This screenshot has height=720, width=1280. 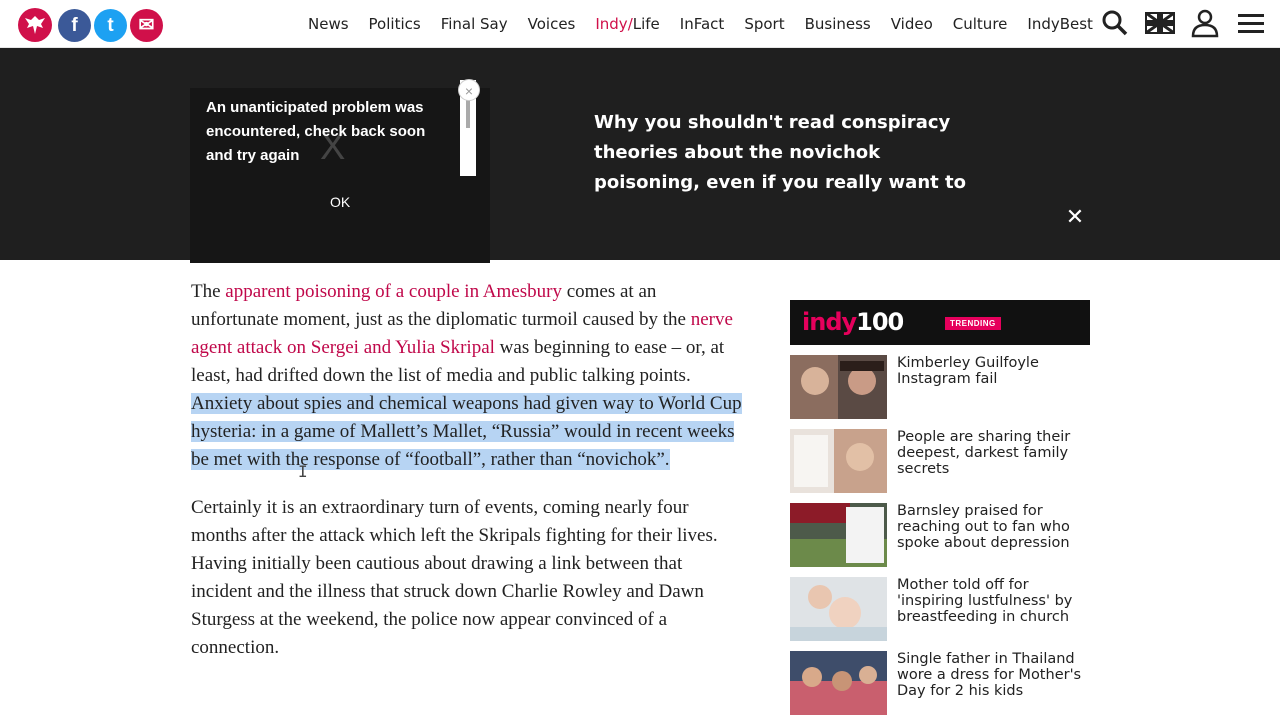 I want to click on indy100-logo: indy100, so click(x=853, y=322).